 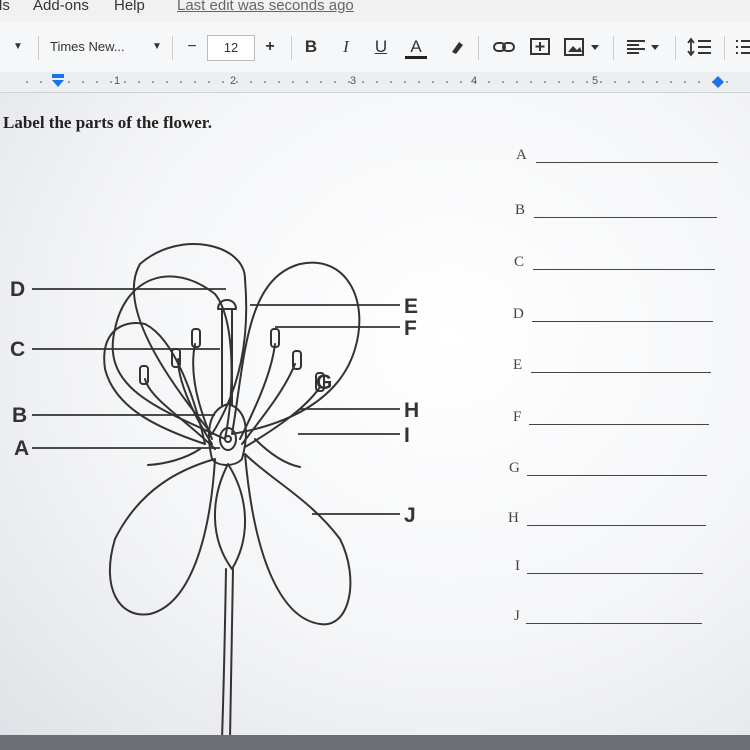 I want to click on underline-button: U, so click(x=381, y=47).